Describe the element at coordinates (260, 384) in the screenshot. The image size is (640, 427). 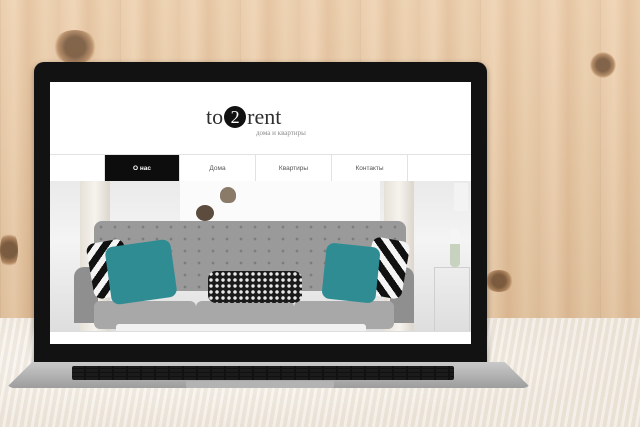
I see `laptop-trackpad` at that location.